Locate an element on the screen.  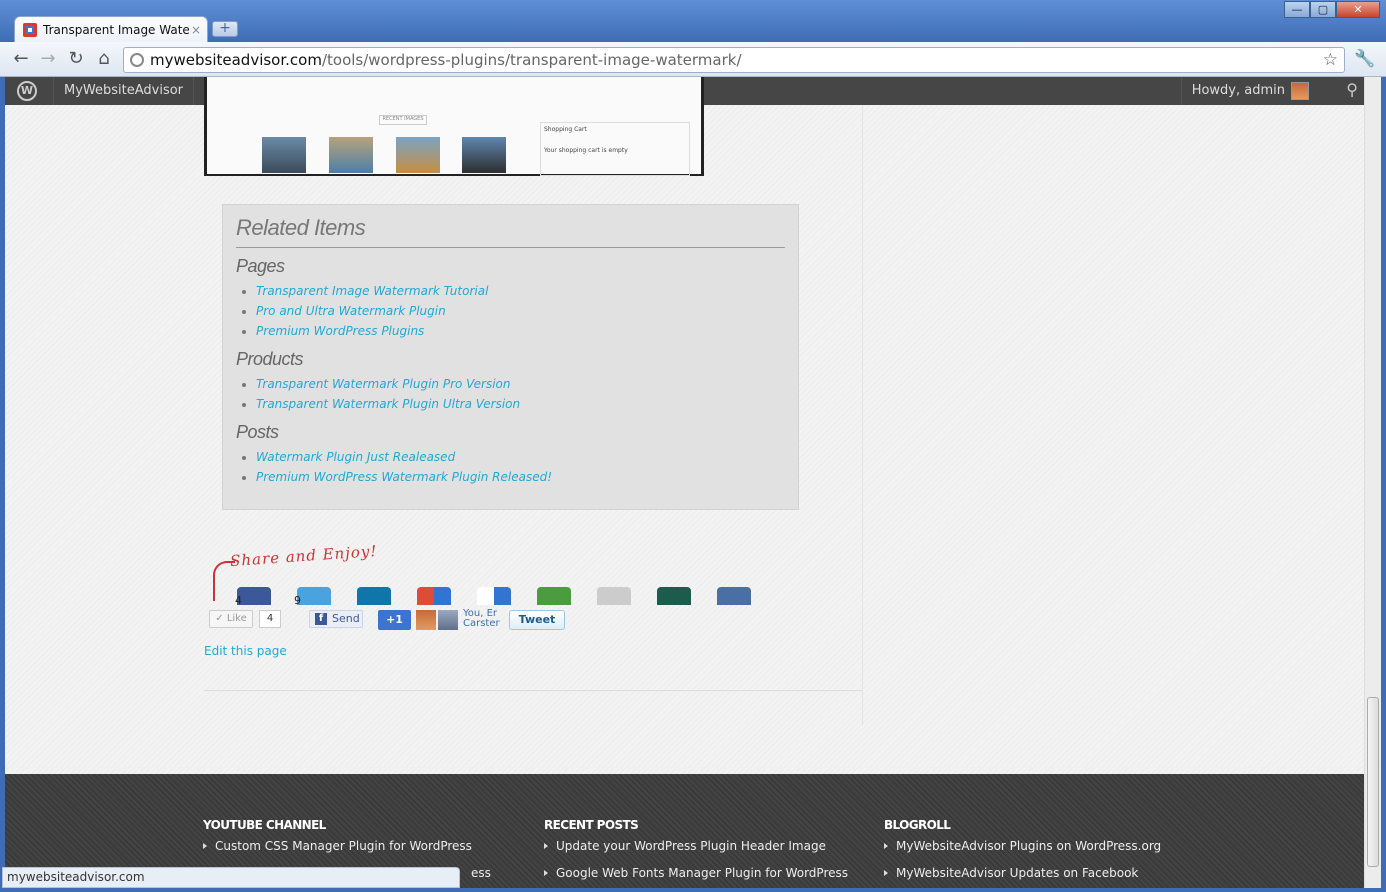
admin-bar-account: Howdy, admin is located at coordinates (1249, 91).